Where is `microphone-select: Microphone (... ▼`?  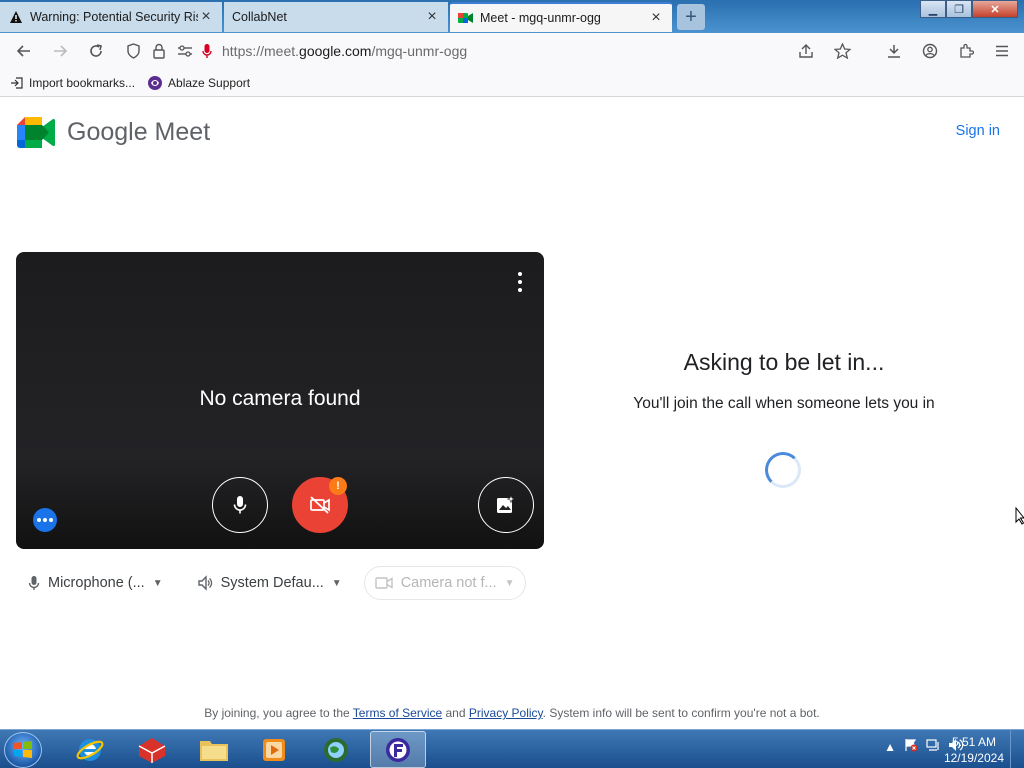
microphone-select: Microphone (... ▼ is located at coordinates (95, 583).